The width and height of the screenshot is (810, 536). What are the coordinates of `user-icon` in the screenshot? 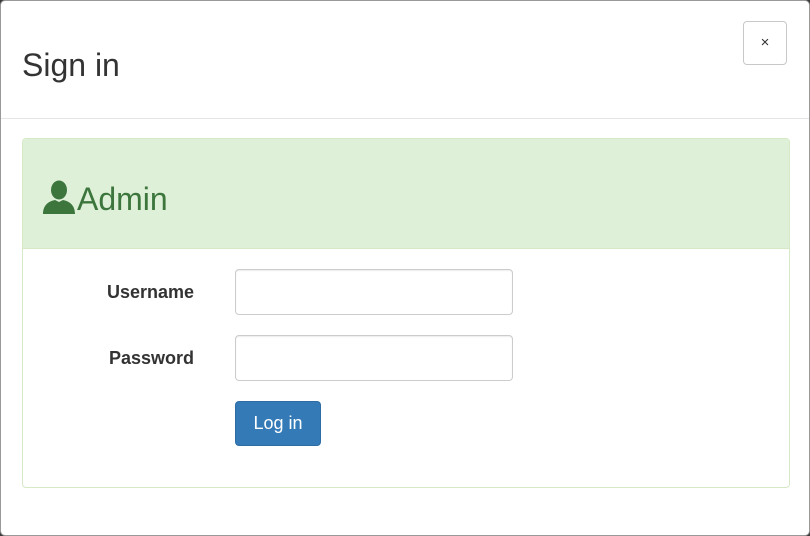 It's located at (59, 197).